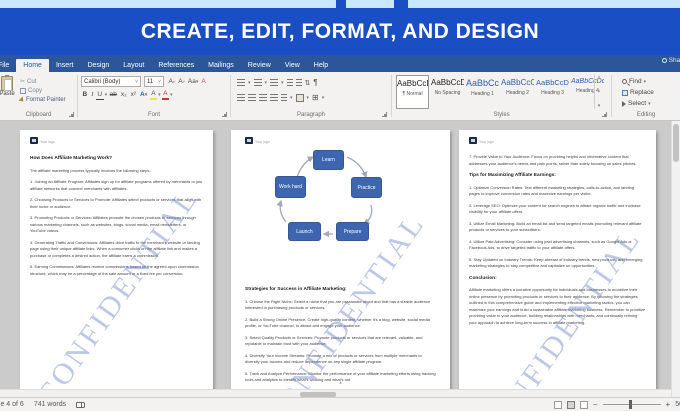 The height and width of the screenshot is (411, 680). What do you see at coordinates (308, 98) in the screenshot?
I see `shading-dropdown: ▾` at bounding box center [308, 98].